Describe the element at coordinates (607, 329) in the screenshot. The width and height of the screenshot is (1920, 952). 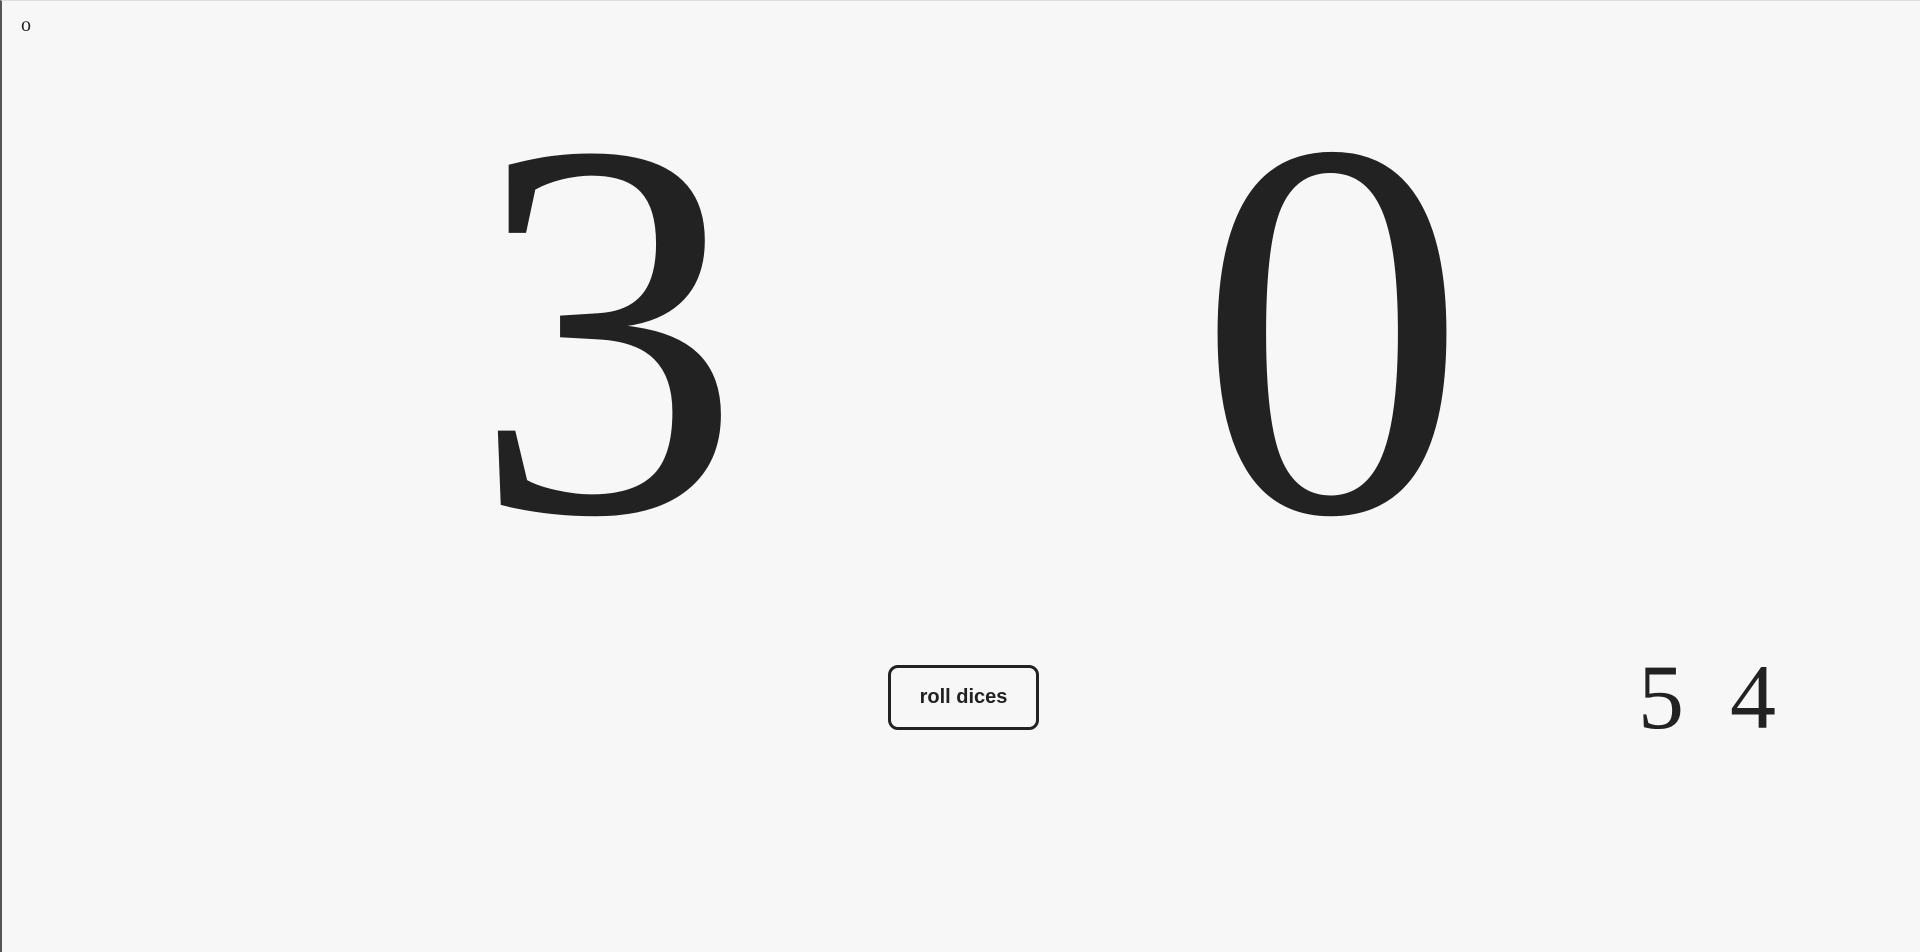
I see `left-score: 3` at that location.